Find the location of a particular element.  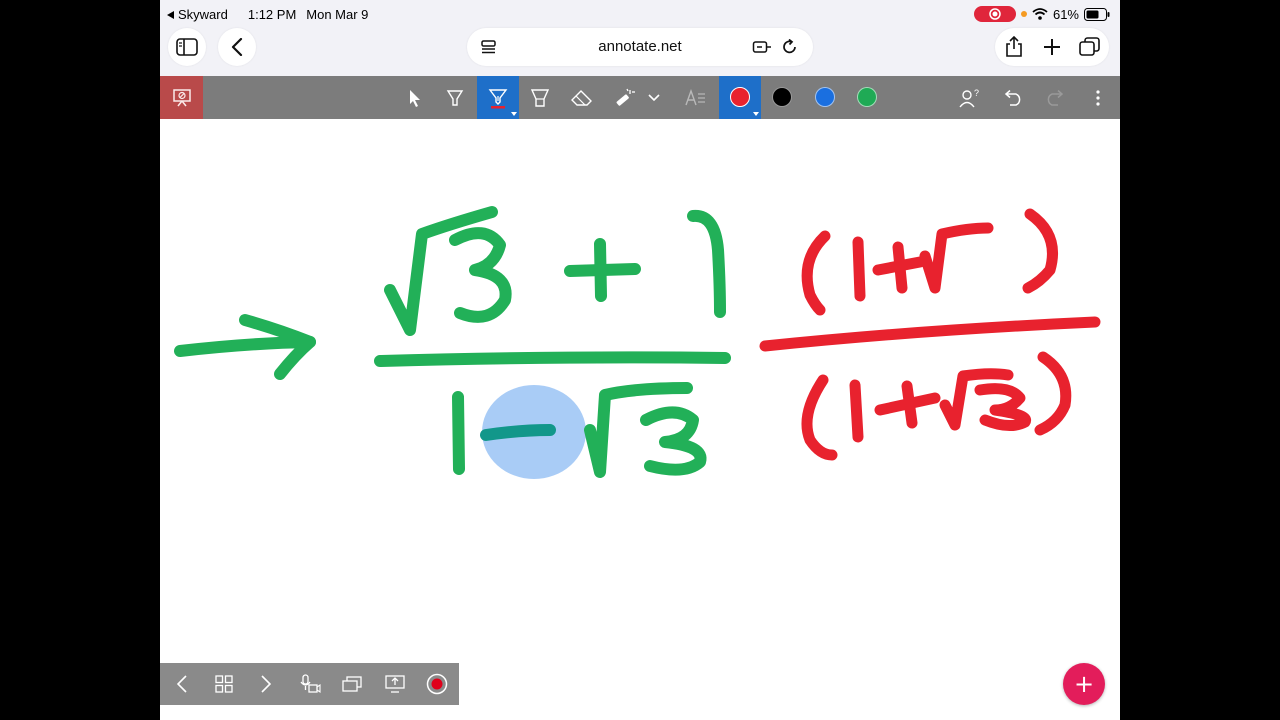

more-options-button is located at coordinates (1098, 97).